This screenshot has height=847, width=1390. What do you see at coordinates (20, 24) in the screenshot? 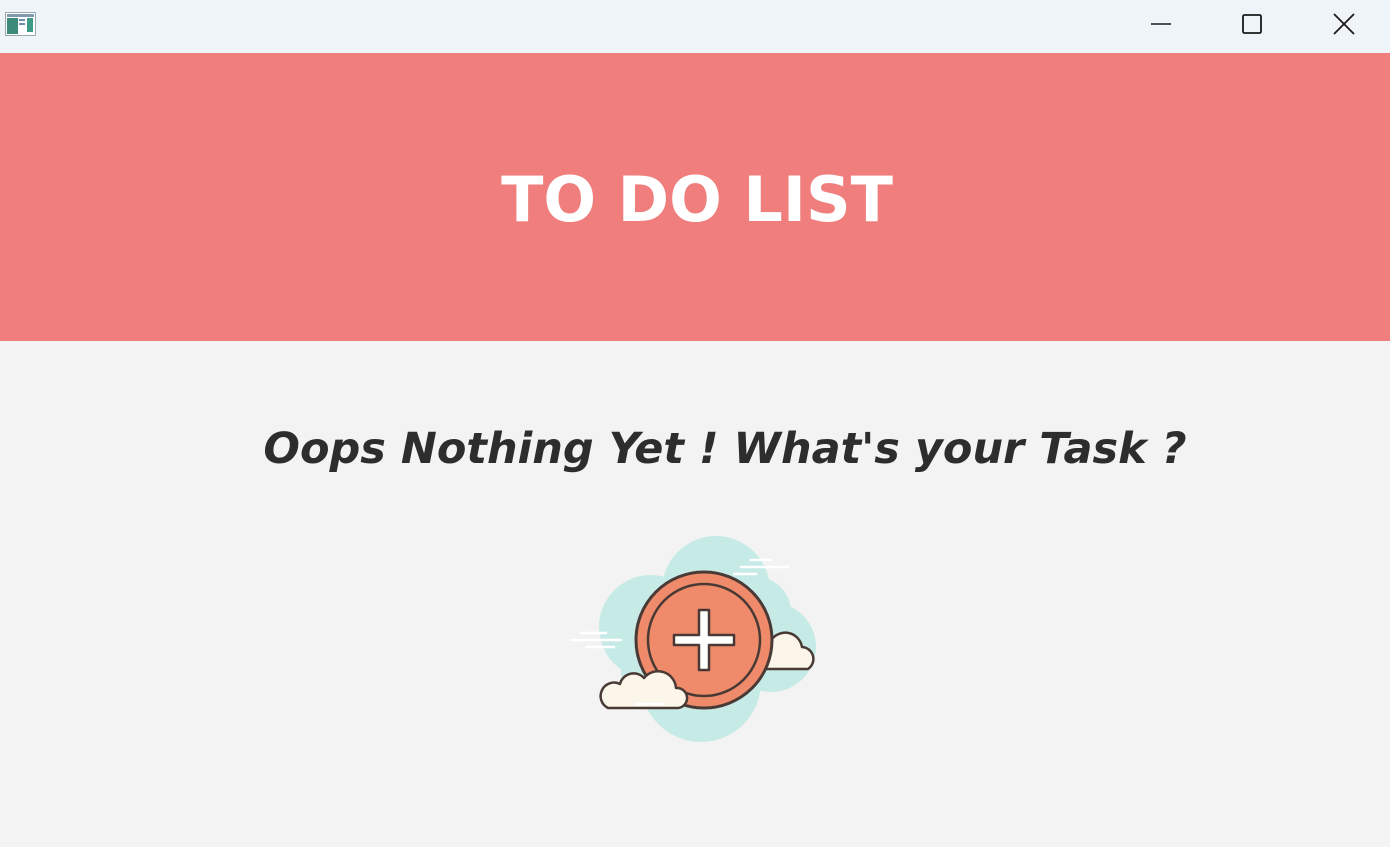
I see `app-icon` at bounding box center [20, 24].